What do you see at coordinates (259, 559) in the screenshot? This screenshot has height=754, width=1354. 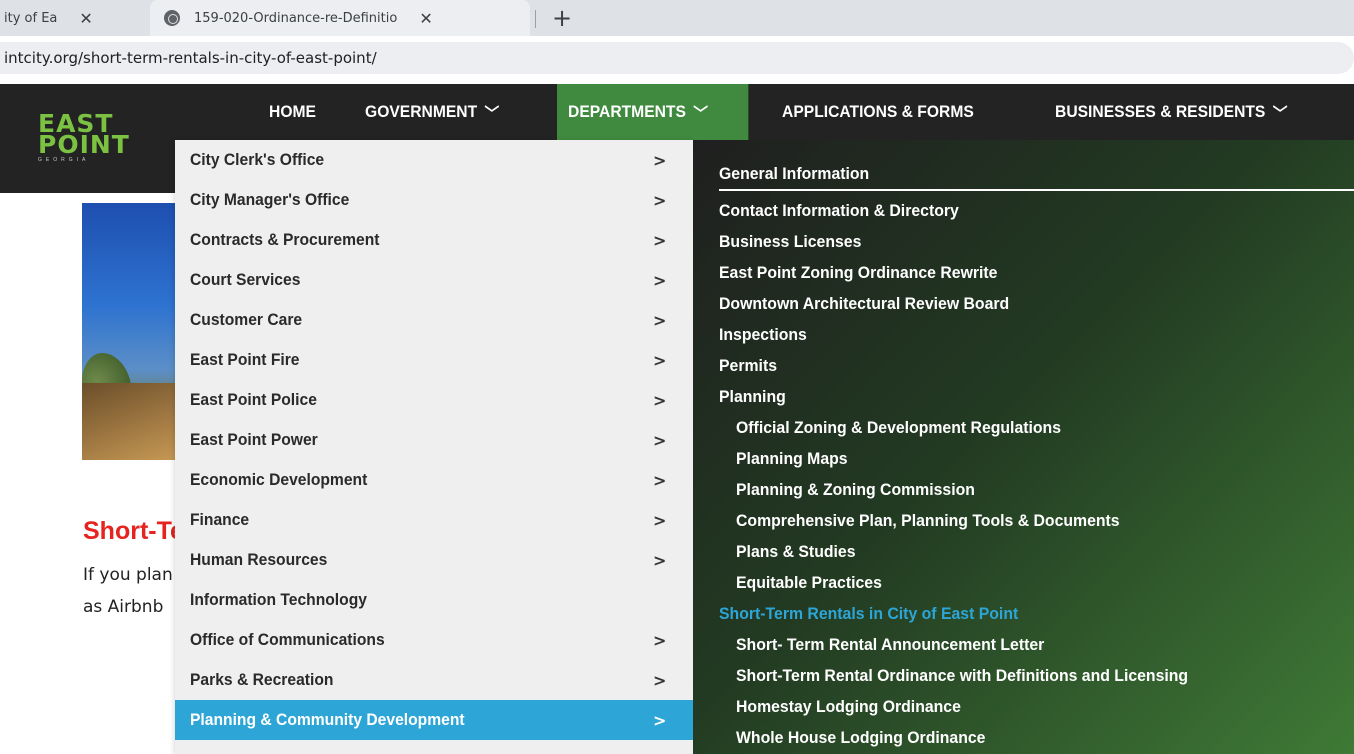 I see `menu-item-label: Human Resources` at bounding box center [259, 559].